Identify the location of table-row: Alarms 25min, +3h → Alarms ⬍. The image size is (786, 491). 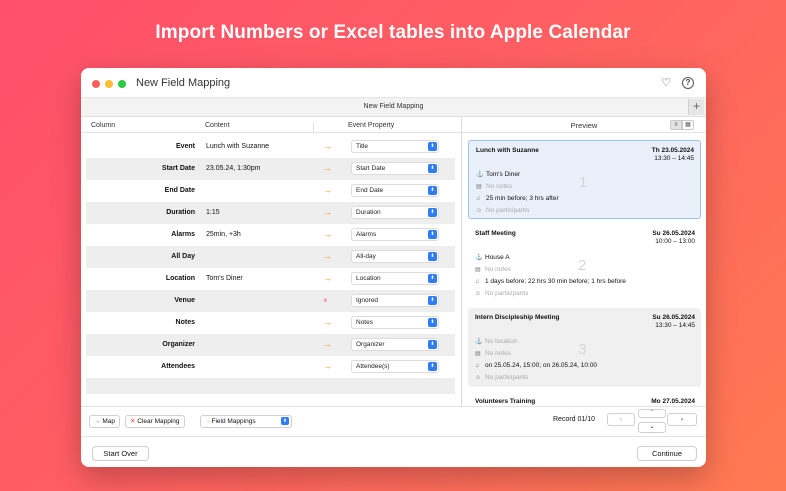
(270, 235).